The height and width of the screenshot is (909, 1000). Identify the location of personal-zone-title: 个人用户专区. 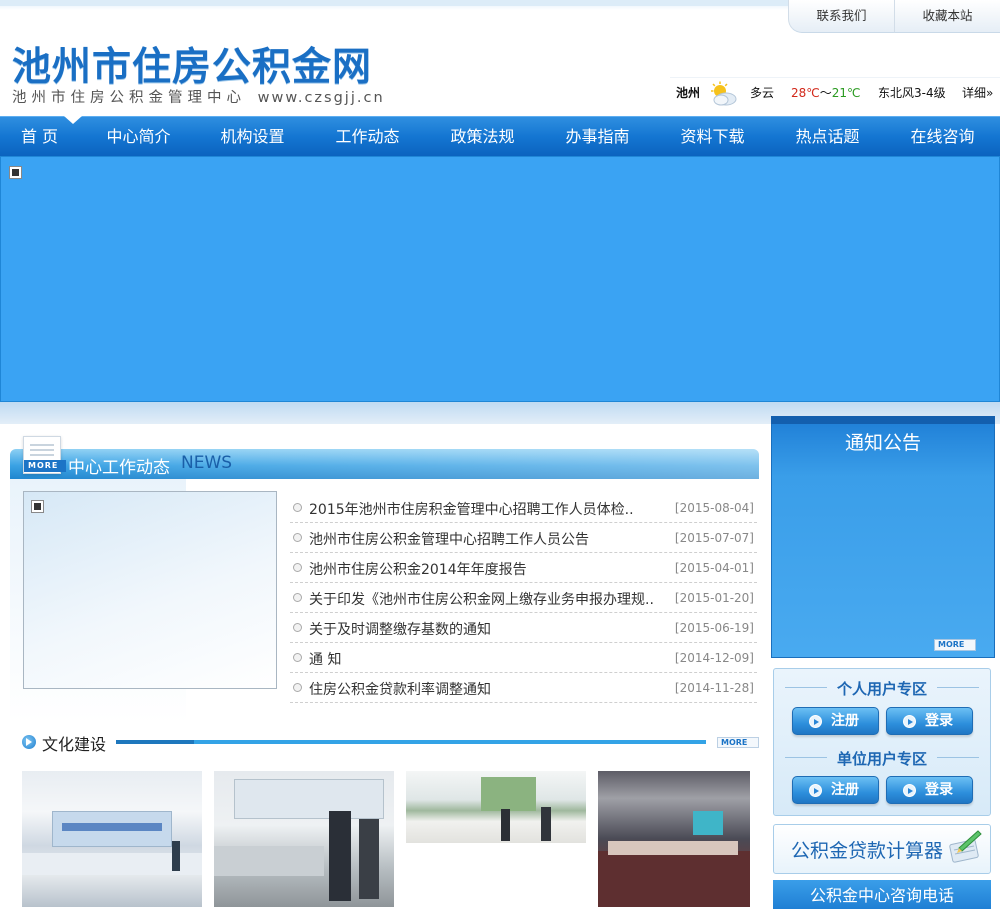
(881, 689).